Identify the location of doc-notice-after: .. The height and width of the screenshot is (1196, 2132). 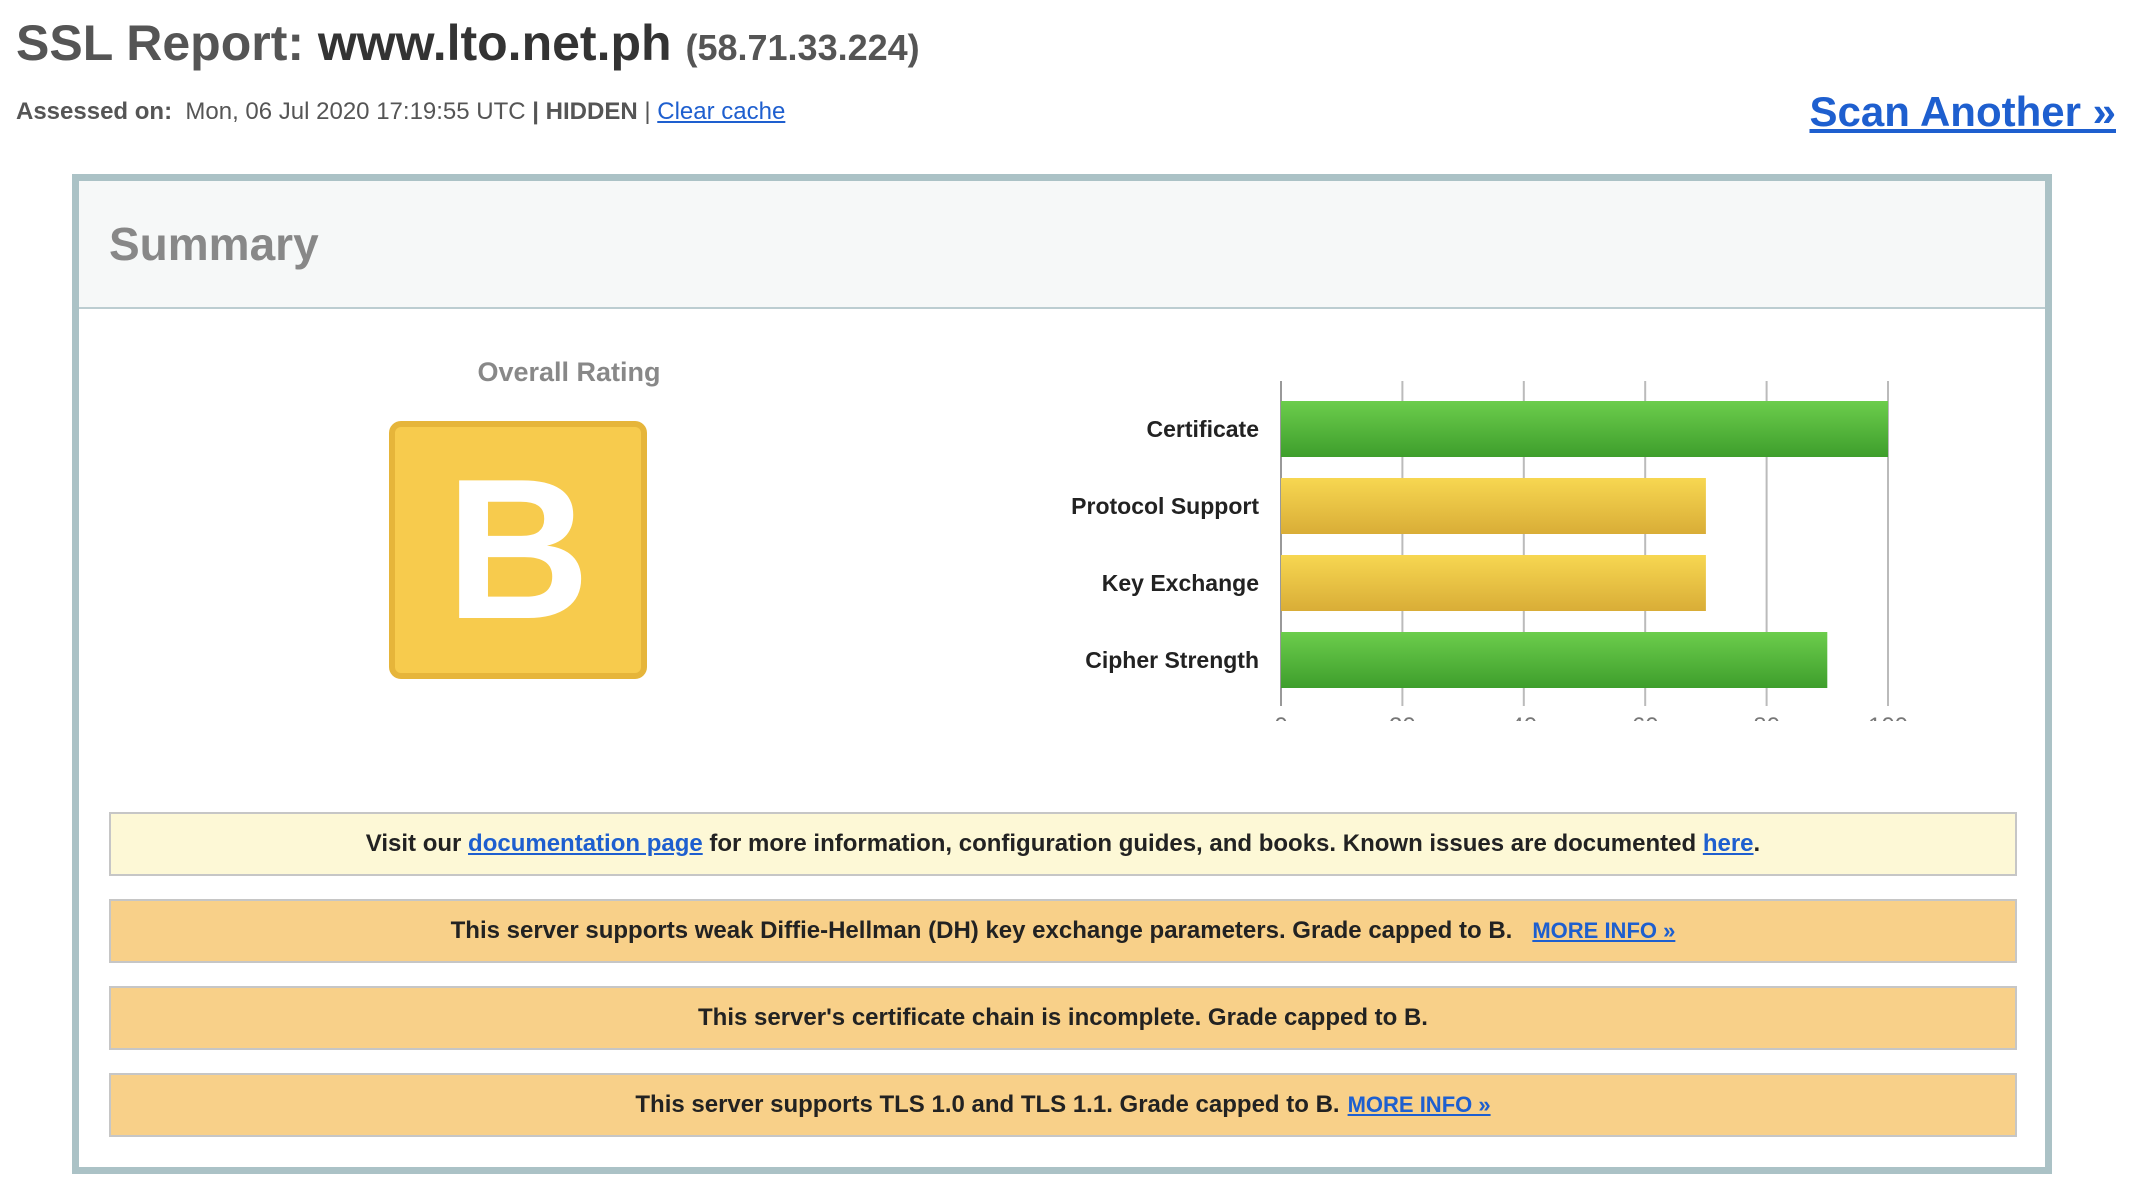
(1757, 843).